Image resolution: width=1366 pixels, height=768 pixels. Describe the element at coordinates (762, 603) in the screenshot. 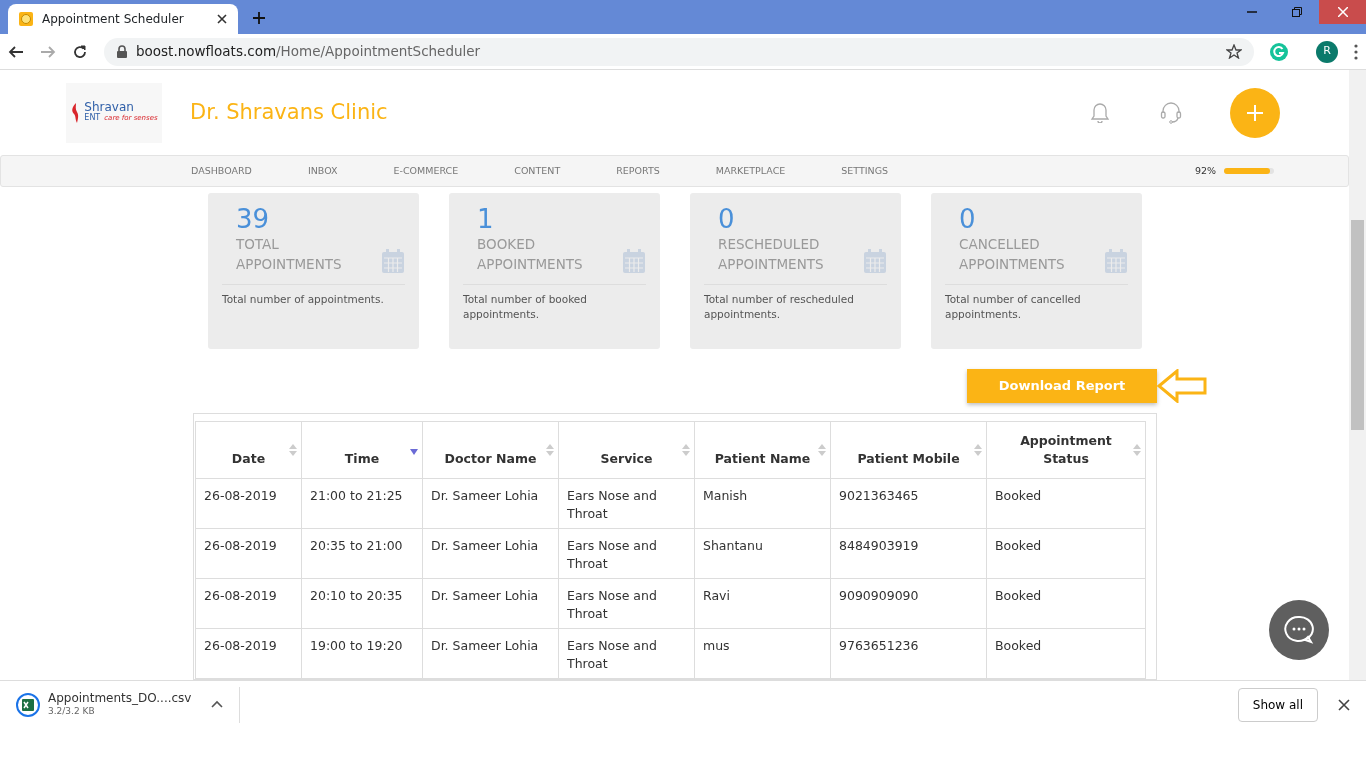

I see `table-cell: Ravi` at that location.